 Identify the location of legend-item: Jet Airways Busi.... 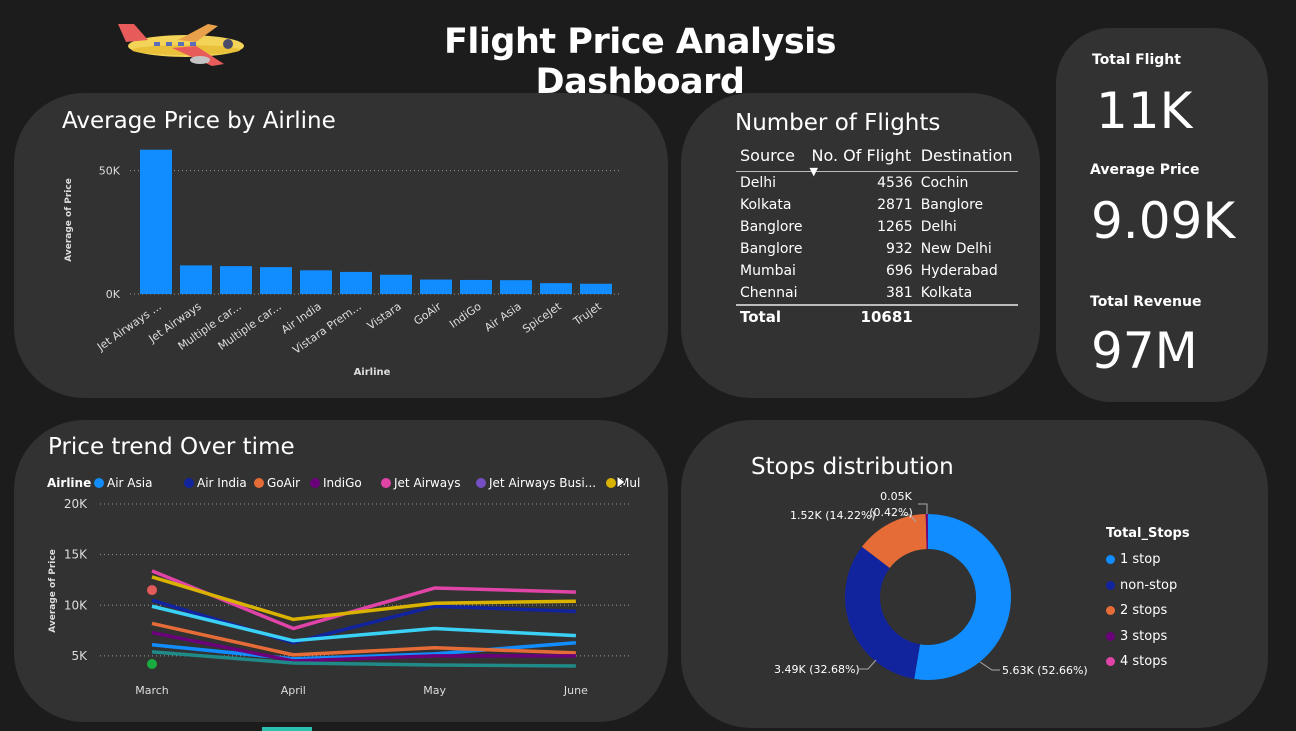
(536, 483).